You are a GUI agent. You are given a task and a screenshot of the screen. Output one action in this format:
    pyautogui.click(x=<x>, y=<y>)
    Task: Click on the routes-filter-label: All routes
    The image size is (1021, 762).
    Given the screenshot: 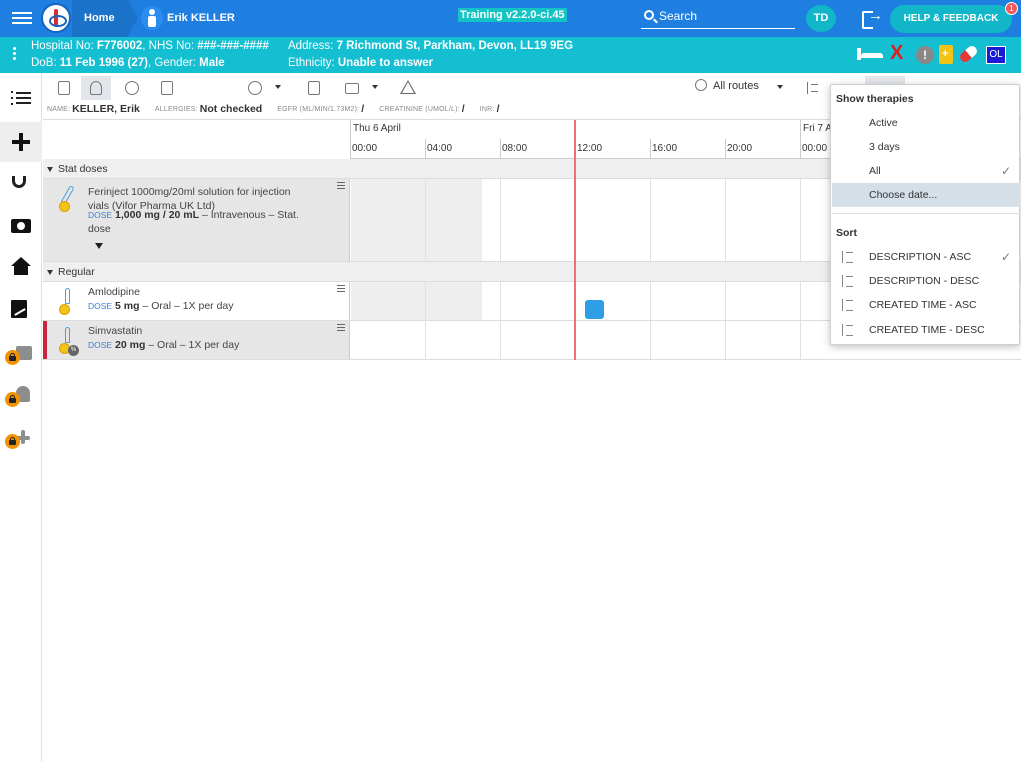 What is the action you would take?
    pyautogui.click(x=736, y=86)
    